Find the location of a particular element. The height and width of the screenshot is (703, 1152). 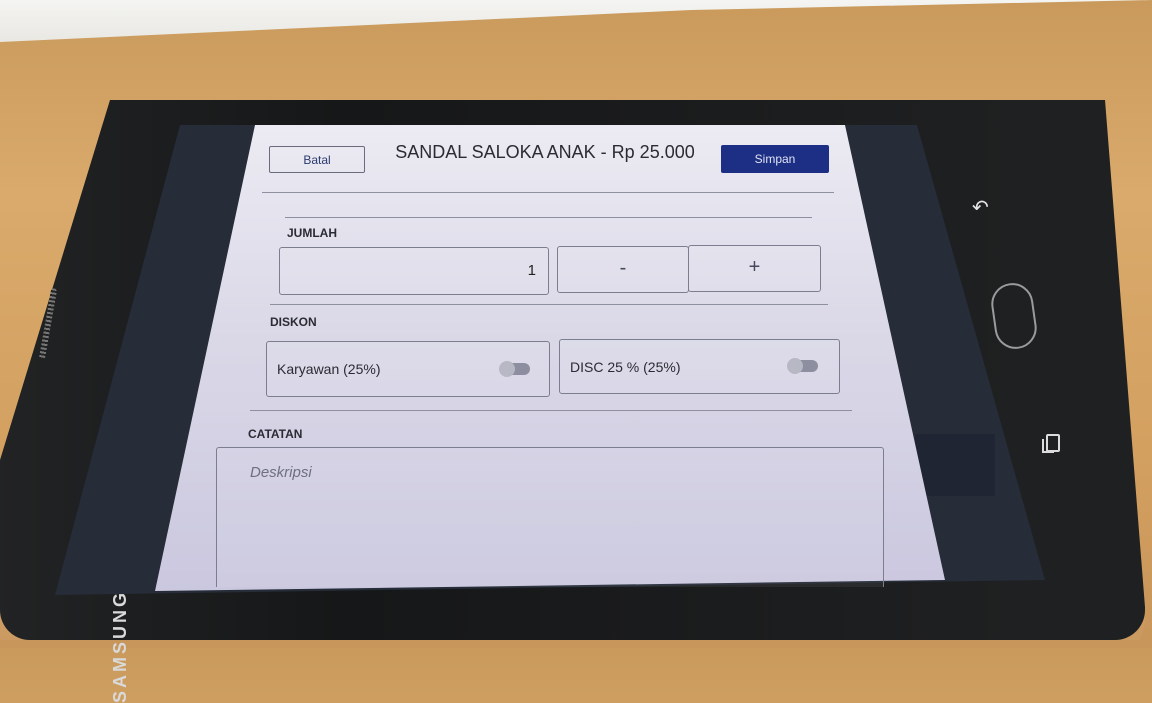

discount-option-label: Karyawan (25%) is located at coordinates (329, 369).